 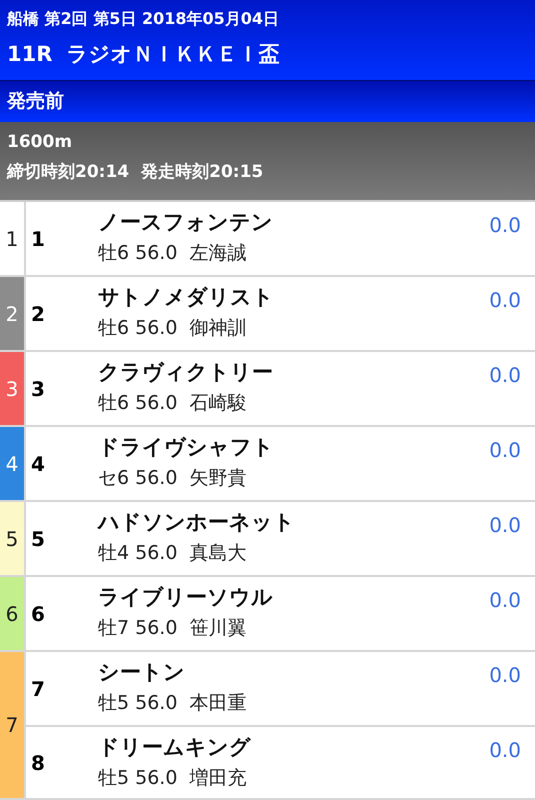 I want to click on bracket-number: 2, so click(x=13, y=313).